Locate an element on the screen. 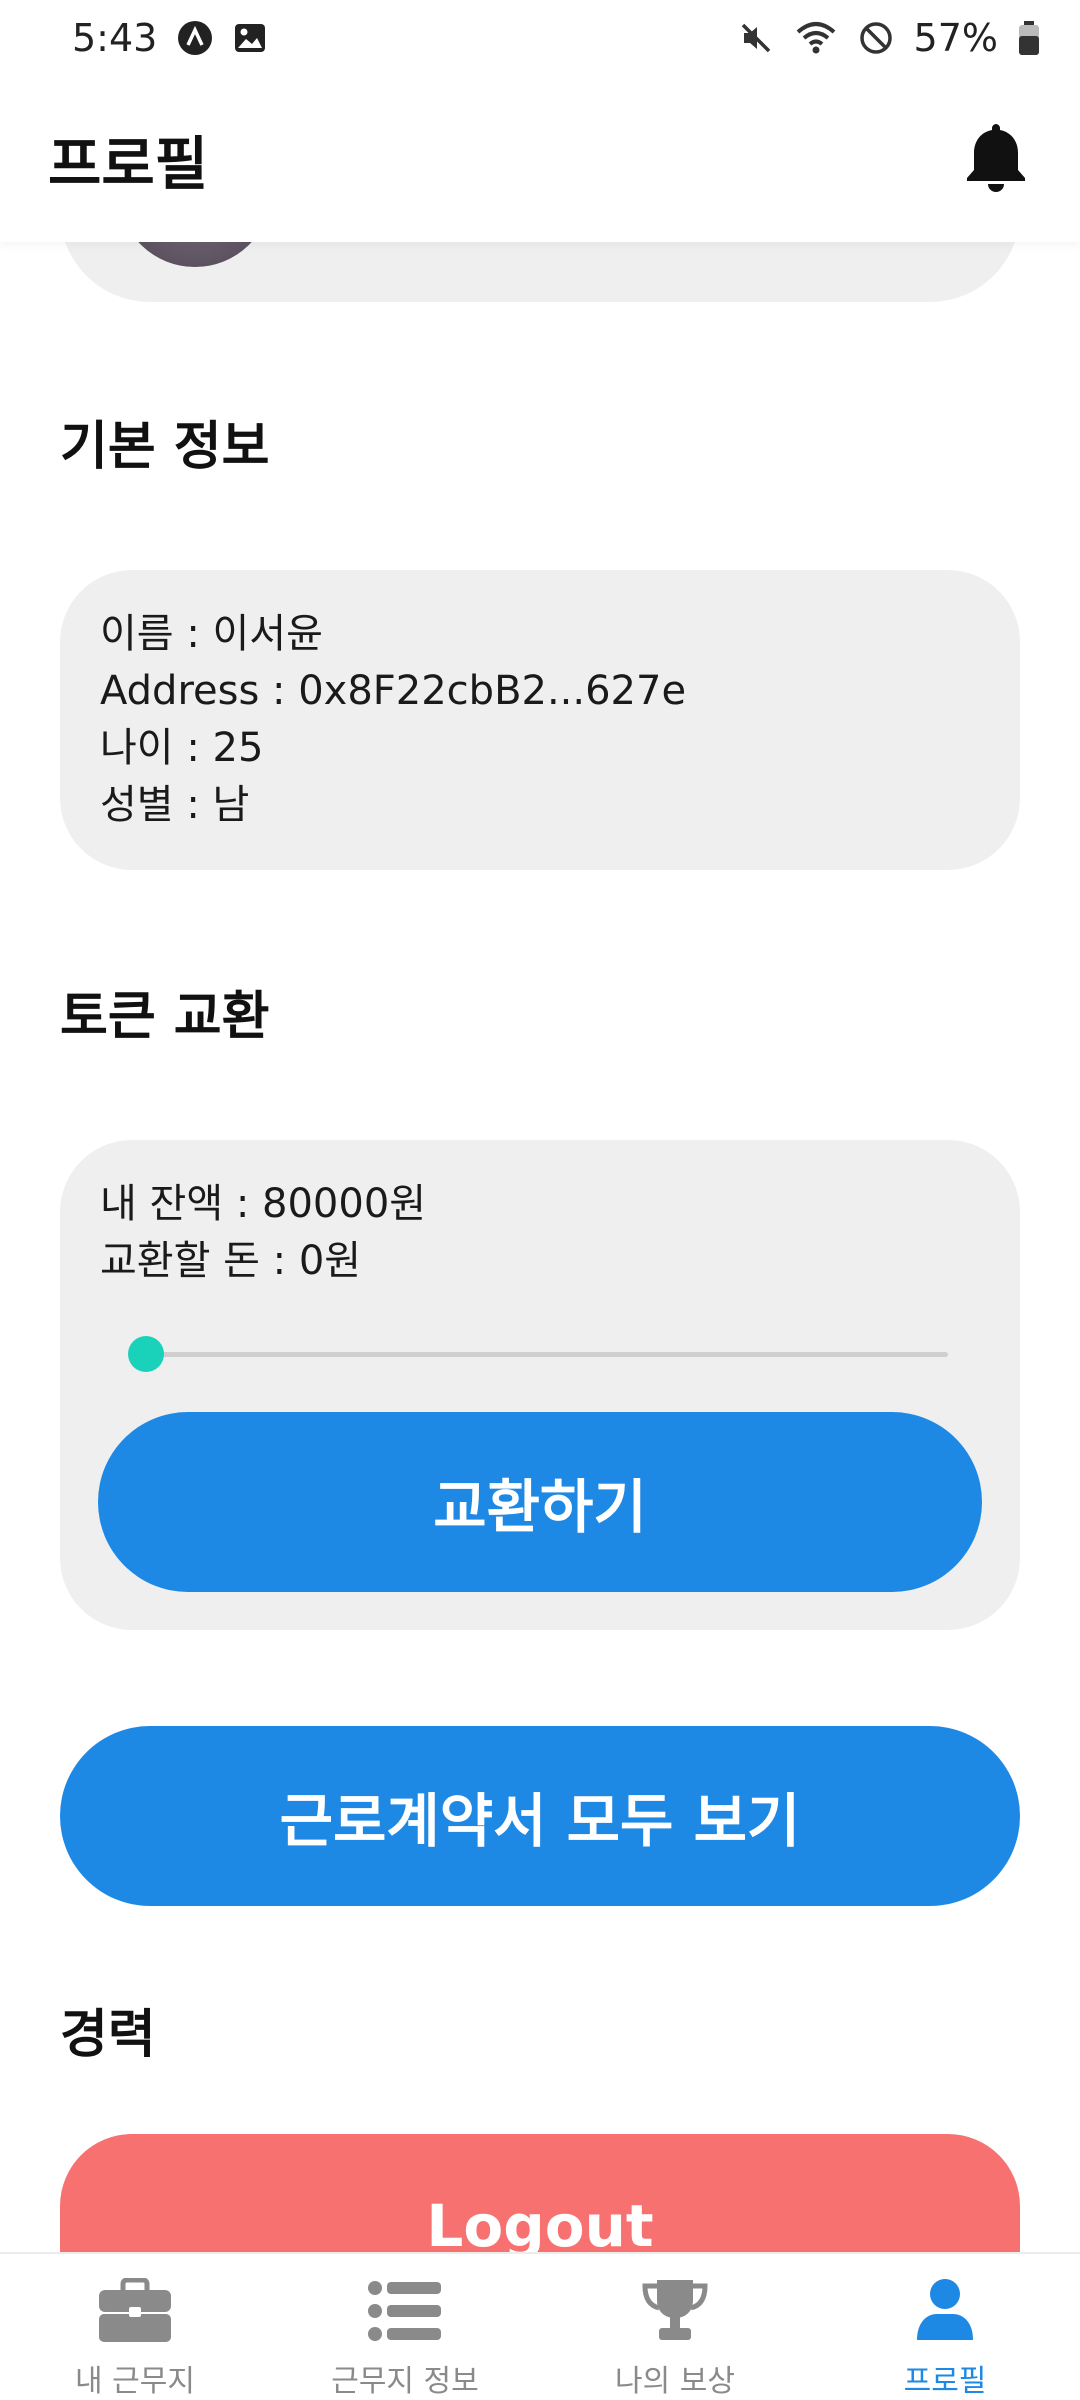 This screenshot has height=2400, width=1080. battery-icon is located at coordinates (1029, 38).